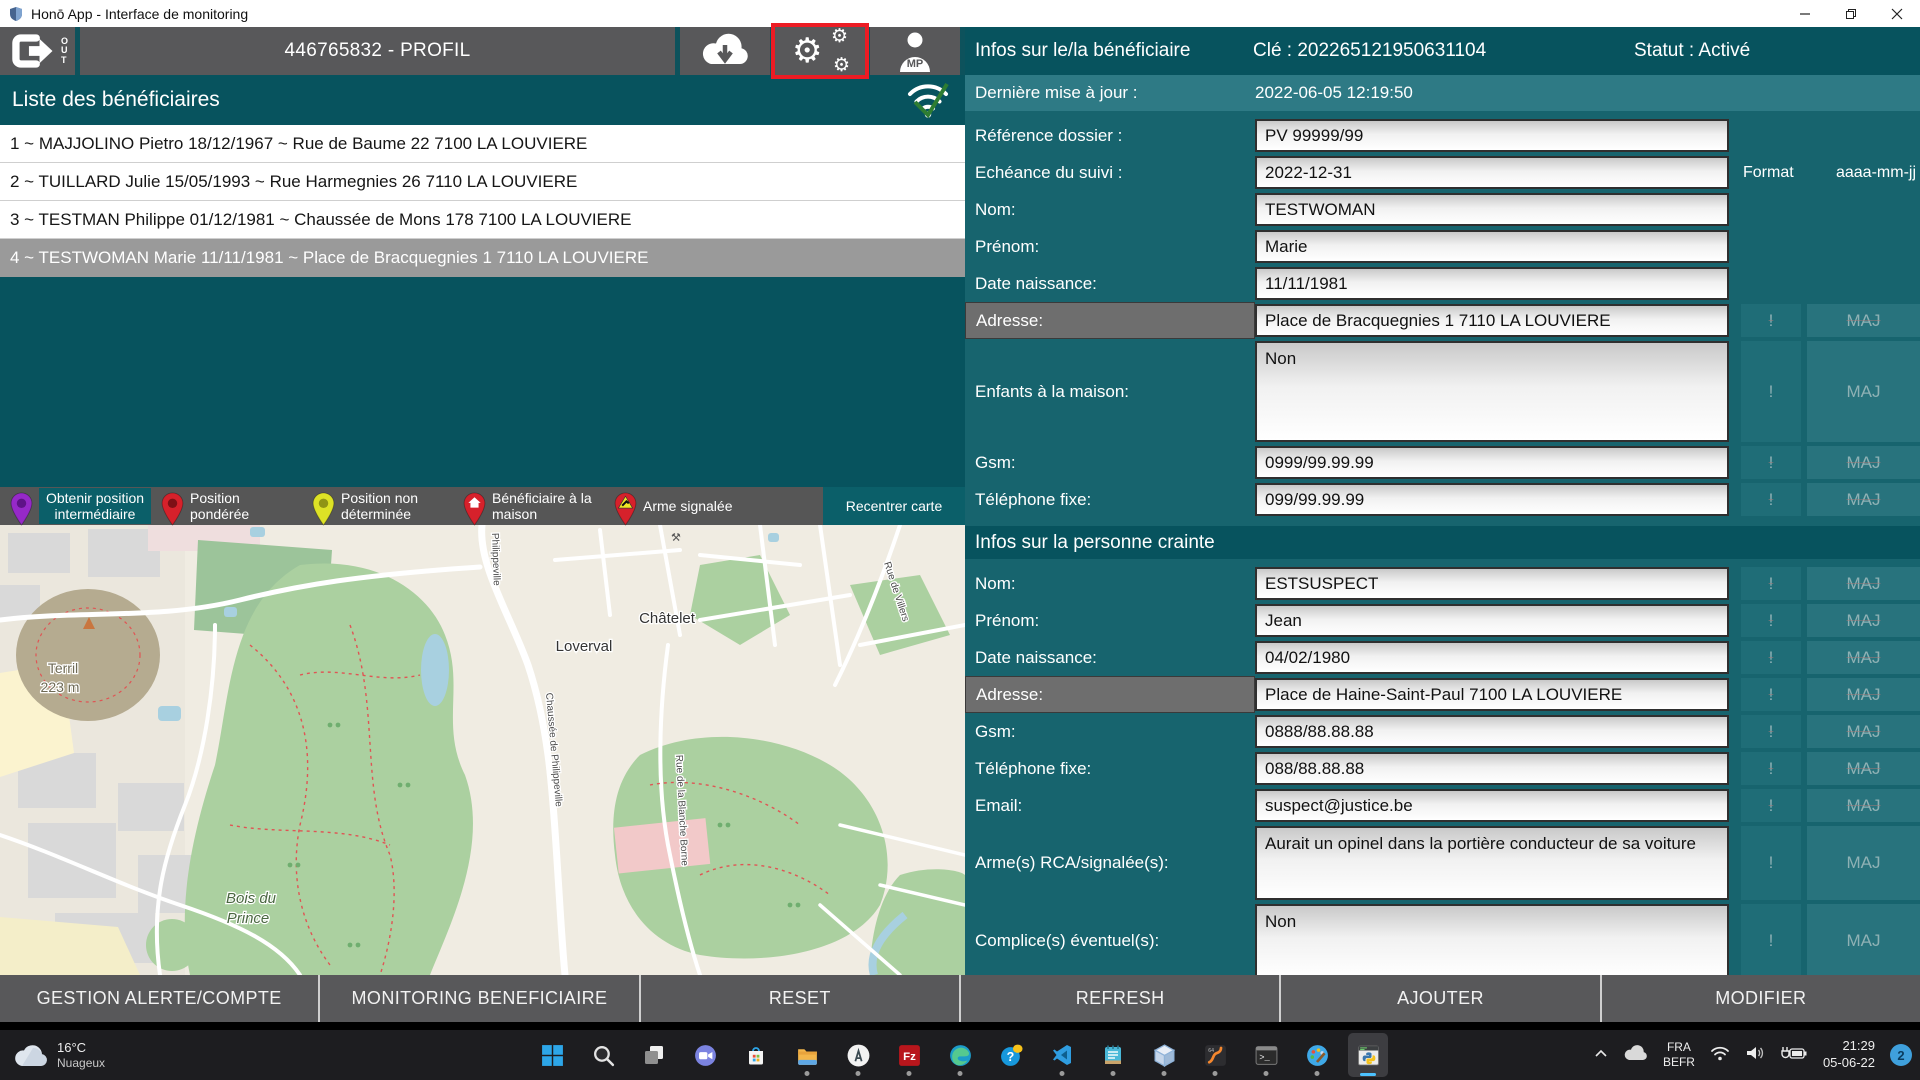 The image size is (1920, 1080). What do you see at coordinates (1851, 13) in the screenshot?
I see `restore-button` at bounding box center [1851, 13].